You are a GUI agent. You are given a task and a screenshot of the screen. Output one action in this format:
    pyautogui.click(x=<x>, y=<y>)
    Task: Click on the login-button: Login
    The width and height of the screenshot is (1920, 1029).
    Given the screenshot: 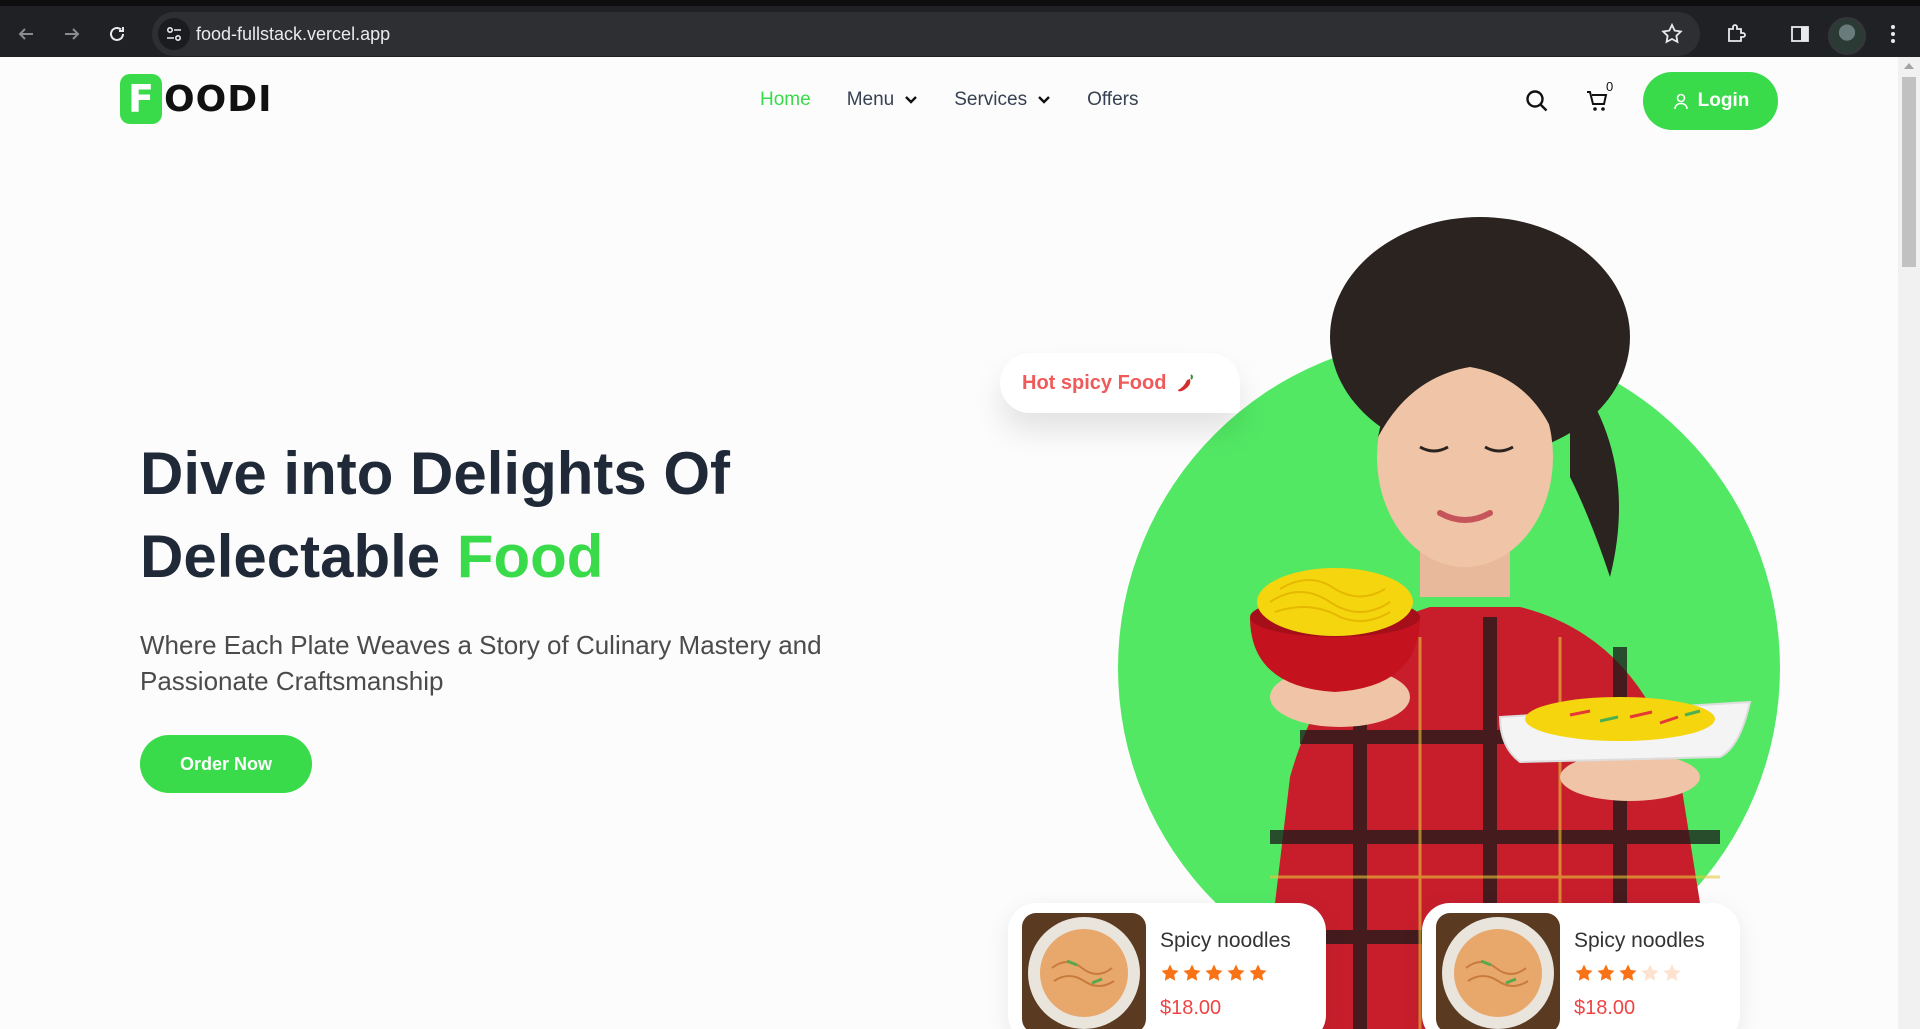 What is the action you would take?
    pyautogui.click(x=1710, y=101)
    